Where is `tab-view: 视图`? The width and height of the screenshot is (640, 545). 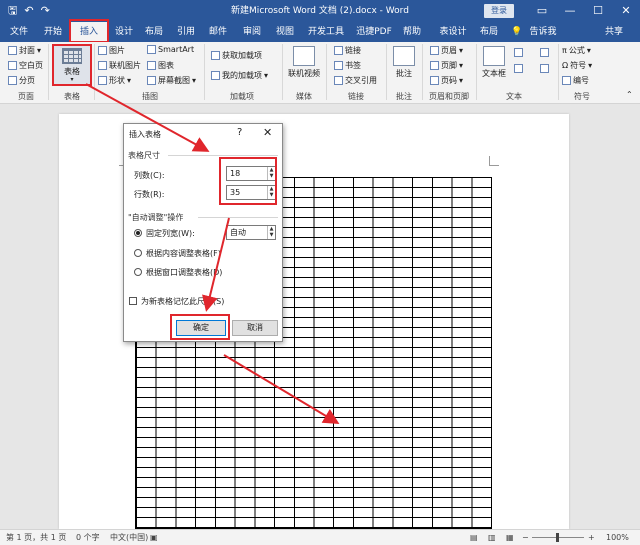
tab-view: 视图 is located at coordinates (285, 32).